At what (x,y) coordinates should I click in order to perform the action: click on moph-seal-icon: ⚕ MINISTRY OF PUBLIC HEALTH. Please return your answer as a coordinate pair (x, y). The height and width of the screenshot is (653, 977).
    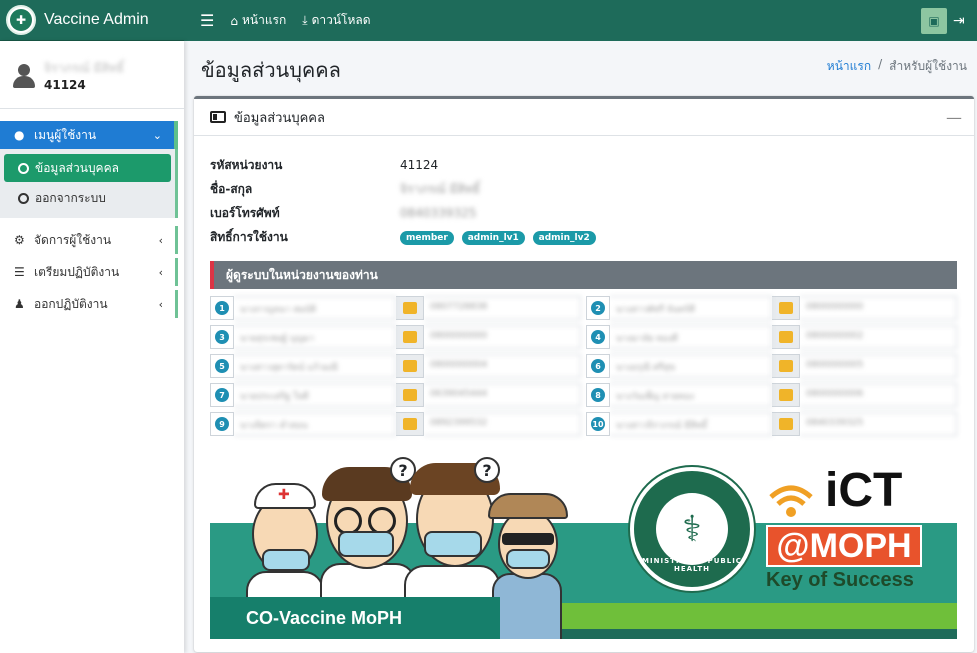
    Looking at the image, I should click on (692, 529).